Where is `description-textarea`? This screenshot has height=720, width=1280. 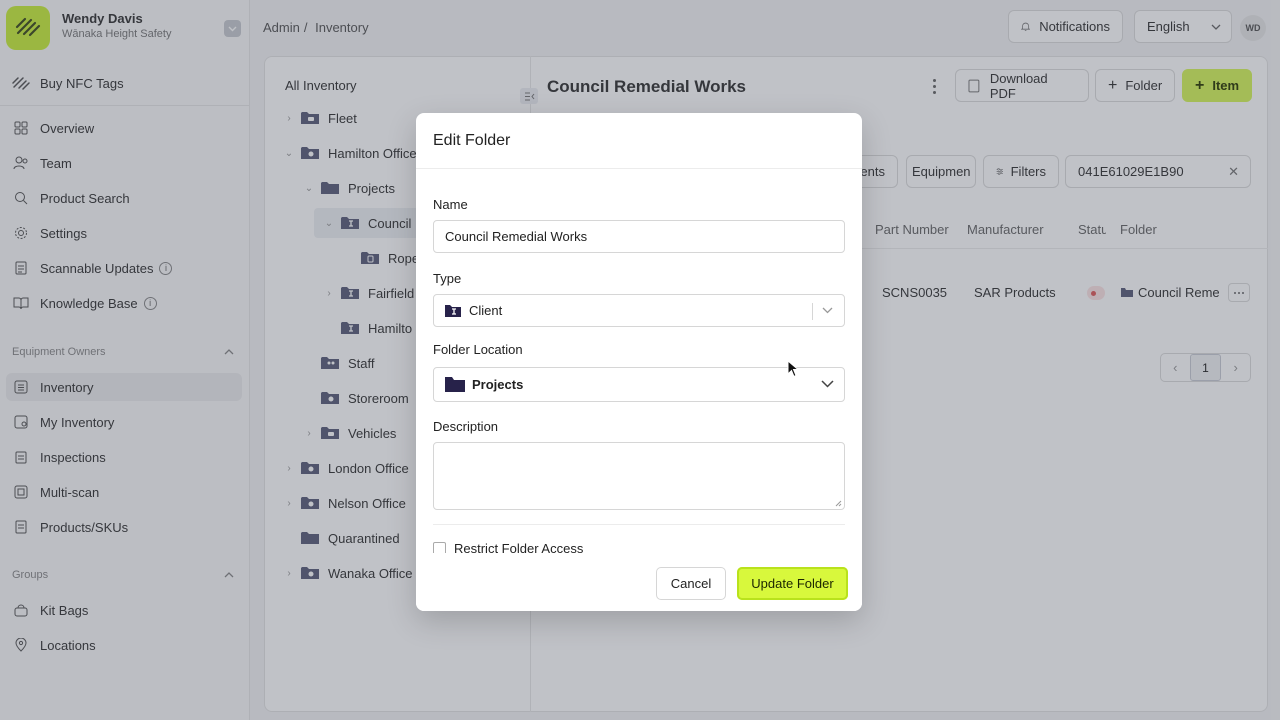
description-textarea is located at coordinates (639, 476).